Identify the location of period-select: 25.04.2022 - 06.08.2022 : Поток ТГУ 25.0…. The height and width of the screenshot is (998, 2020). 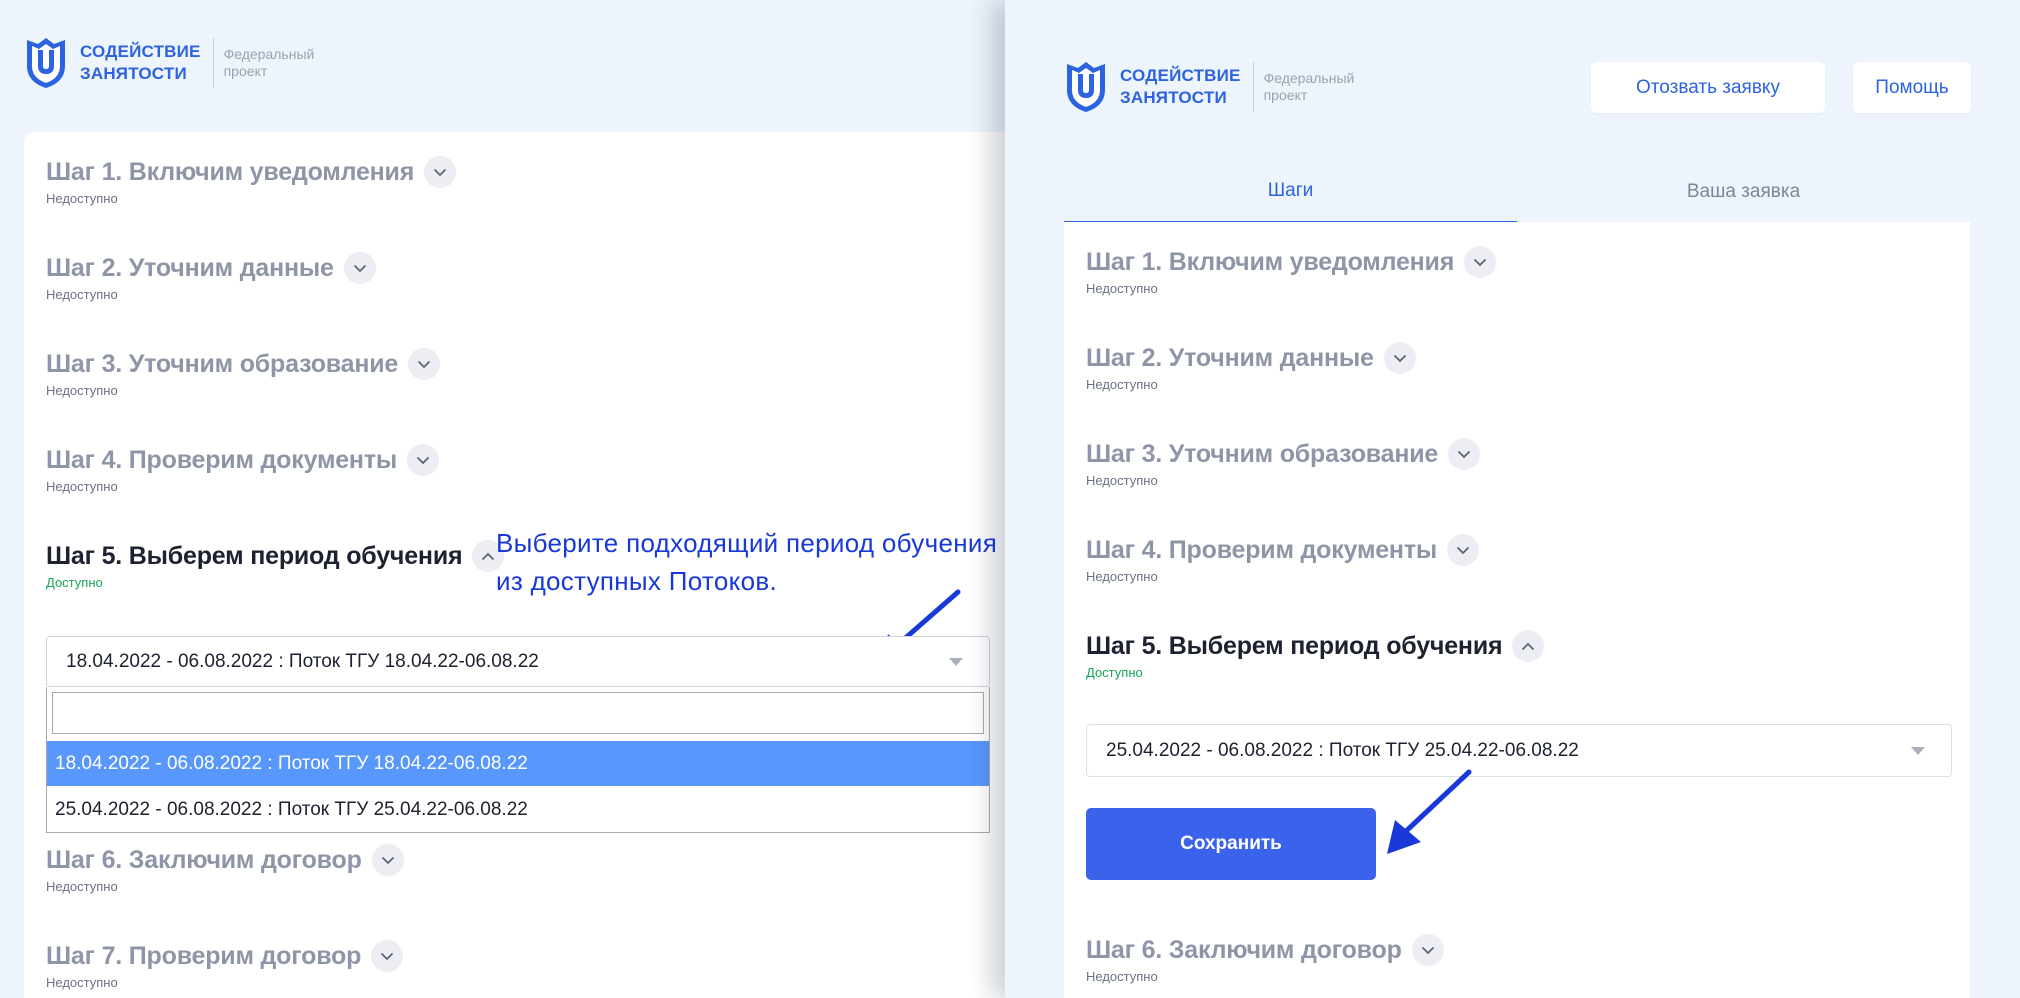
(1519, 750).